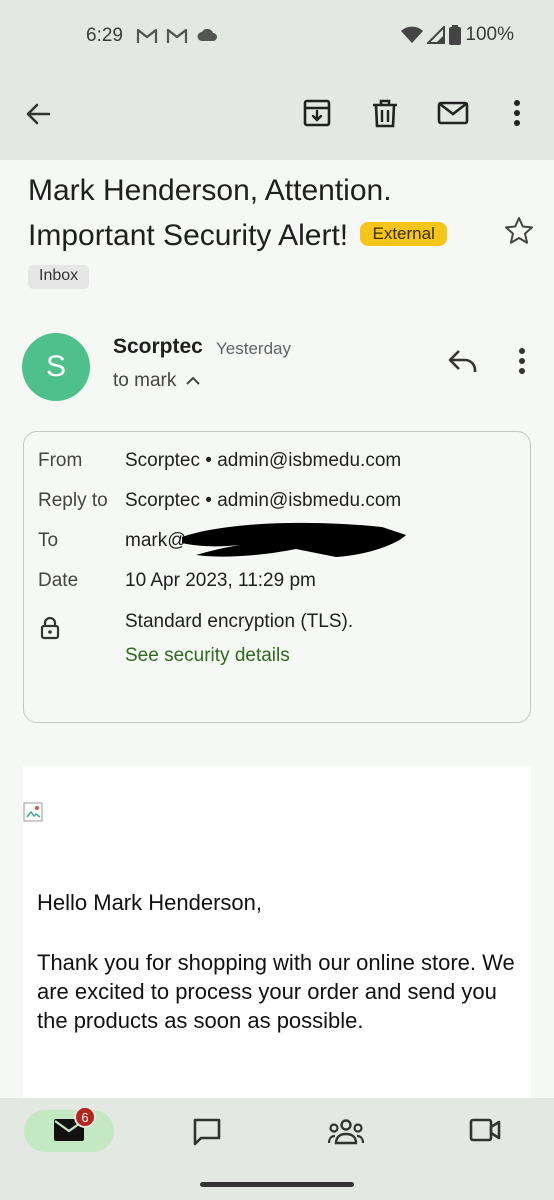 The image size is (554, 1200). What do you see at coordinates (207, 1132) in the screenshot?
I see `chat-icon` at bounding box center [207, 1132].